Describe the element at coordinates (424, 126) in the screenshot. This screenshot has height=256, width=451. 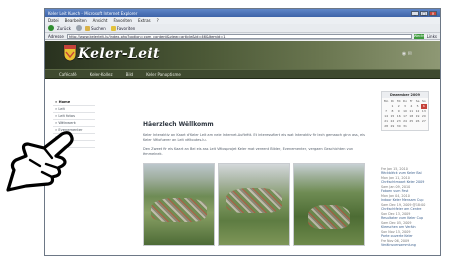
I see `calendar-day` at that location.